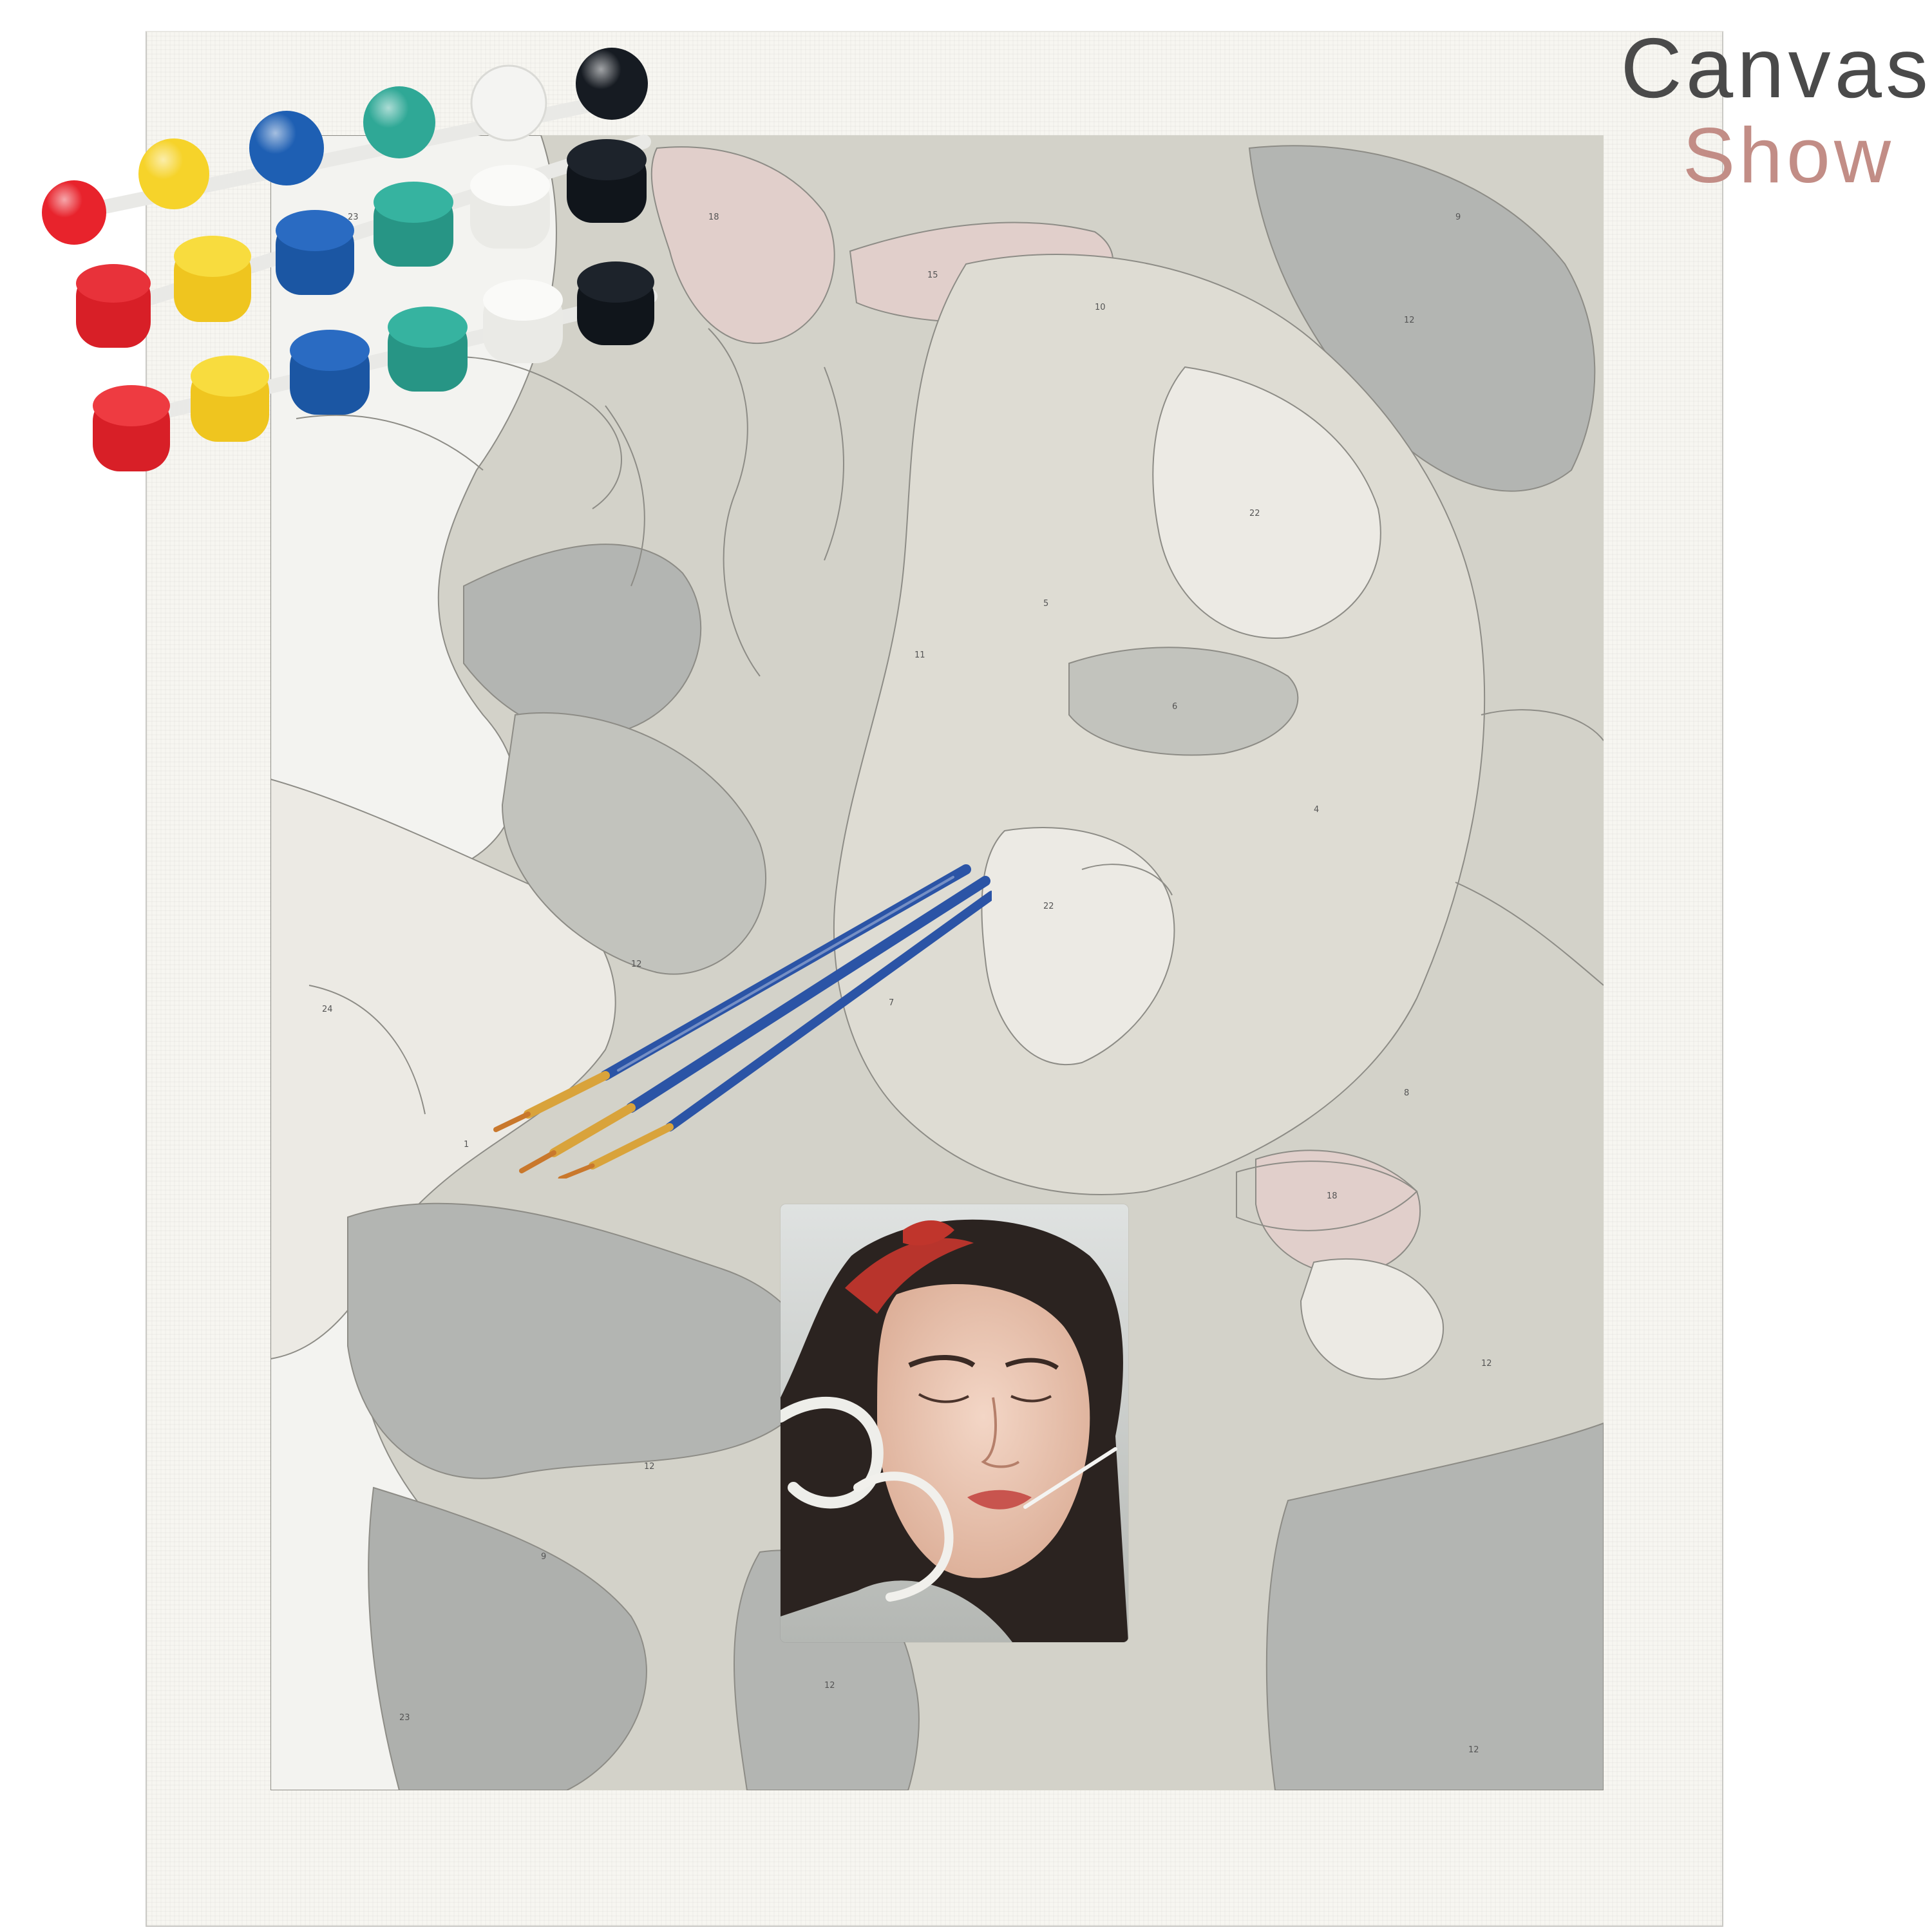 The image size is (1932, 1932). What do you see at coordinates (327, 1009) in the screenshot?
I see `pattern-number: 24` at bounding box center [327, 1009].